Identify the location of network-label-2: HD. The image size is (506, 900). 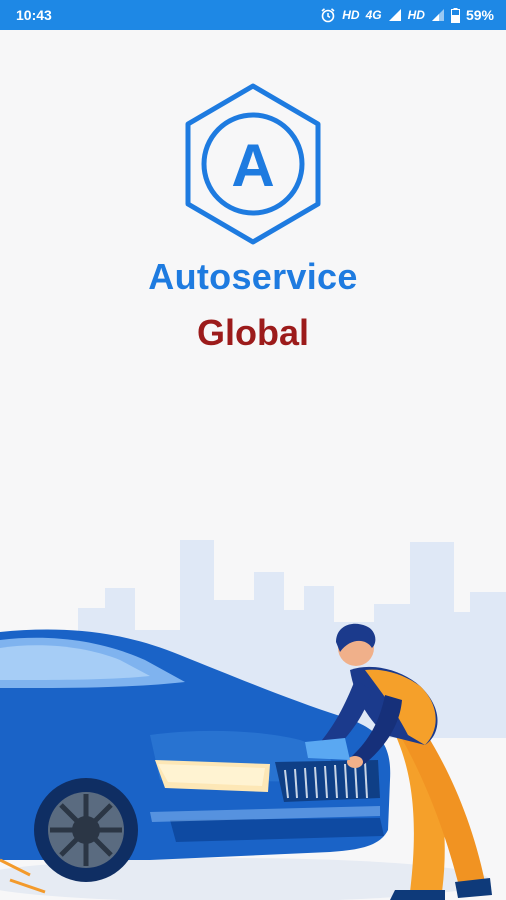
(416, 15).